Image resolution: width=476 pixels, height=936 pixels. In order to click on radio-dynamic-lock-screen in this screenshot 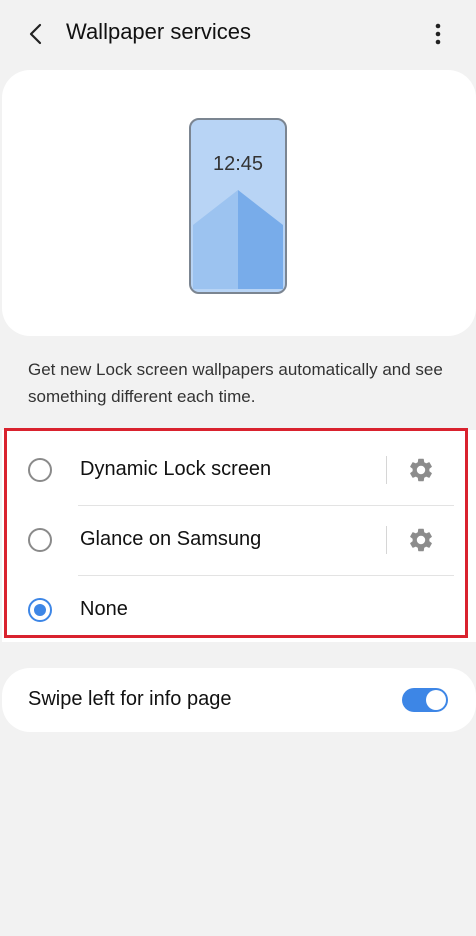, I will do `click(40, 470)`.